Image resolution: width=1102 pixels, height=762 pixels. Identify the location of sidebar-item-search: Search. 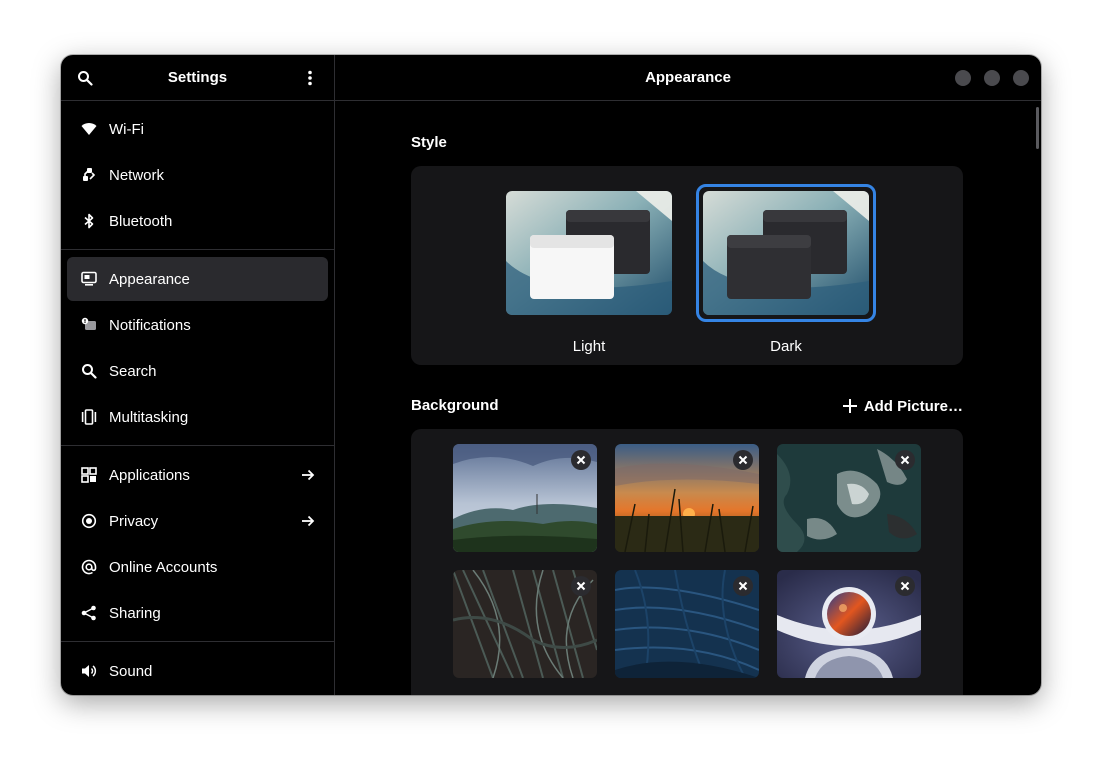
(197, 371).